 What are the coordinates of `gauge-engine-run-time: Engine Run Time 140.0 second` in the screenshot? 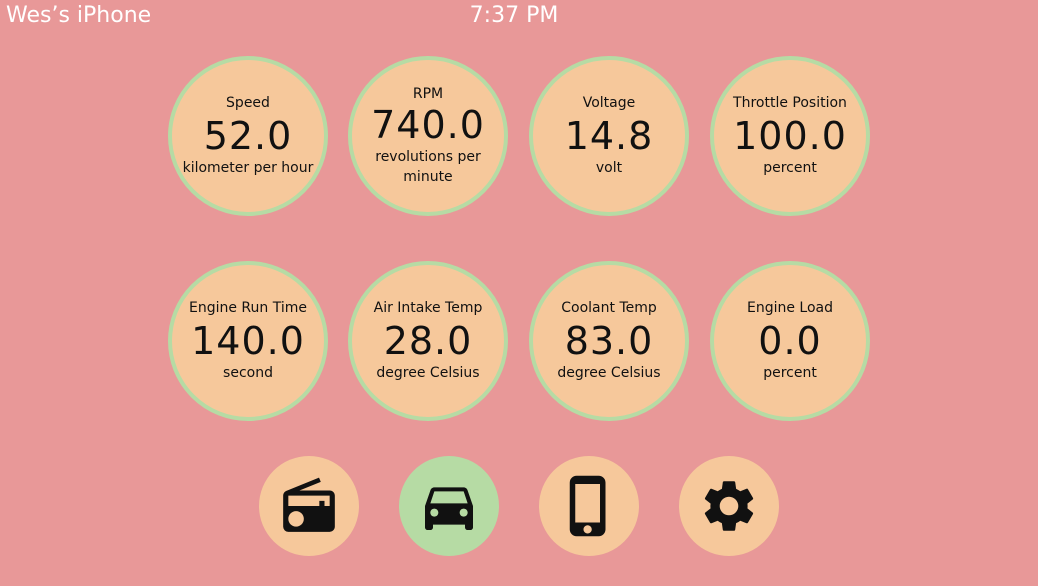 It's located at (248, 341).